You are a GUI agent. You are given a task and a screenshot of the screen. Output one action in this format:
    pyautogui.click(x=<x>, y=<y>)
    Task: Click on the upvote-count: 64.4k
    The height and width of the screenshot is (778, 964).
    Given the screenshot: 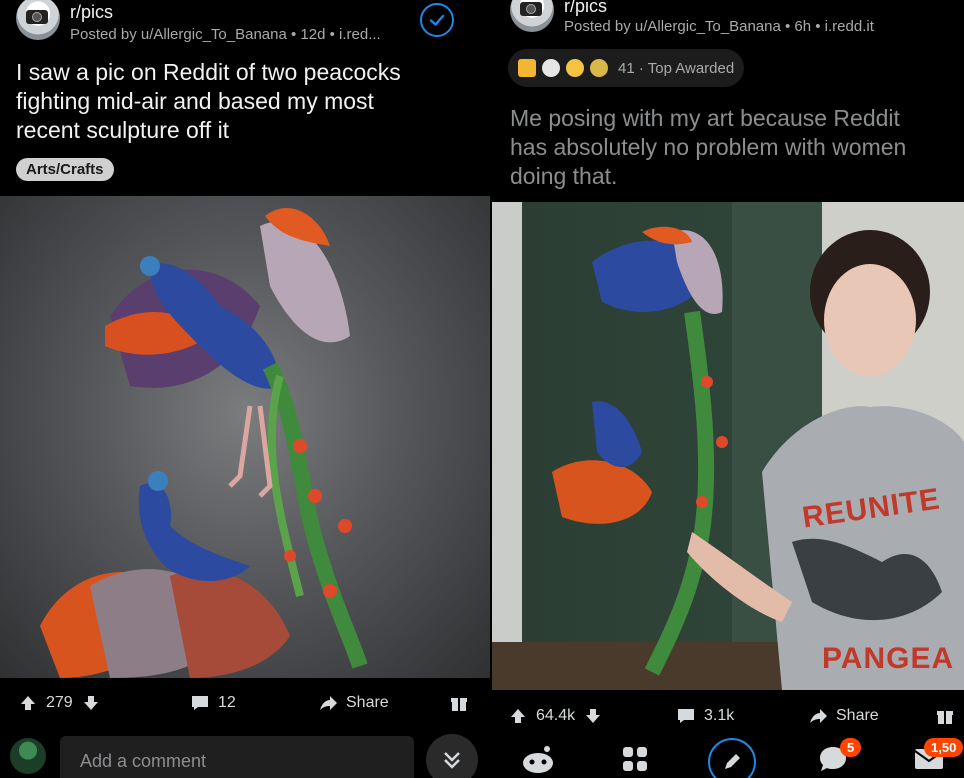 What is the action you would take?
    pyautogui.click(x=556, y=715)
    